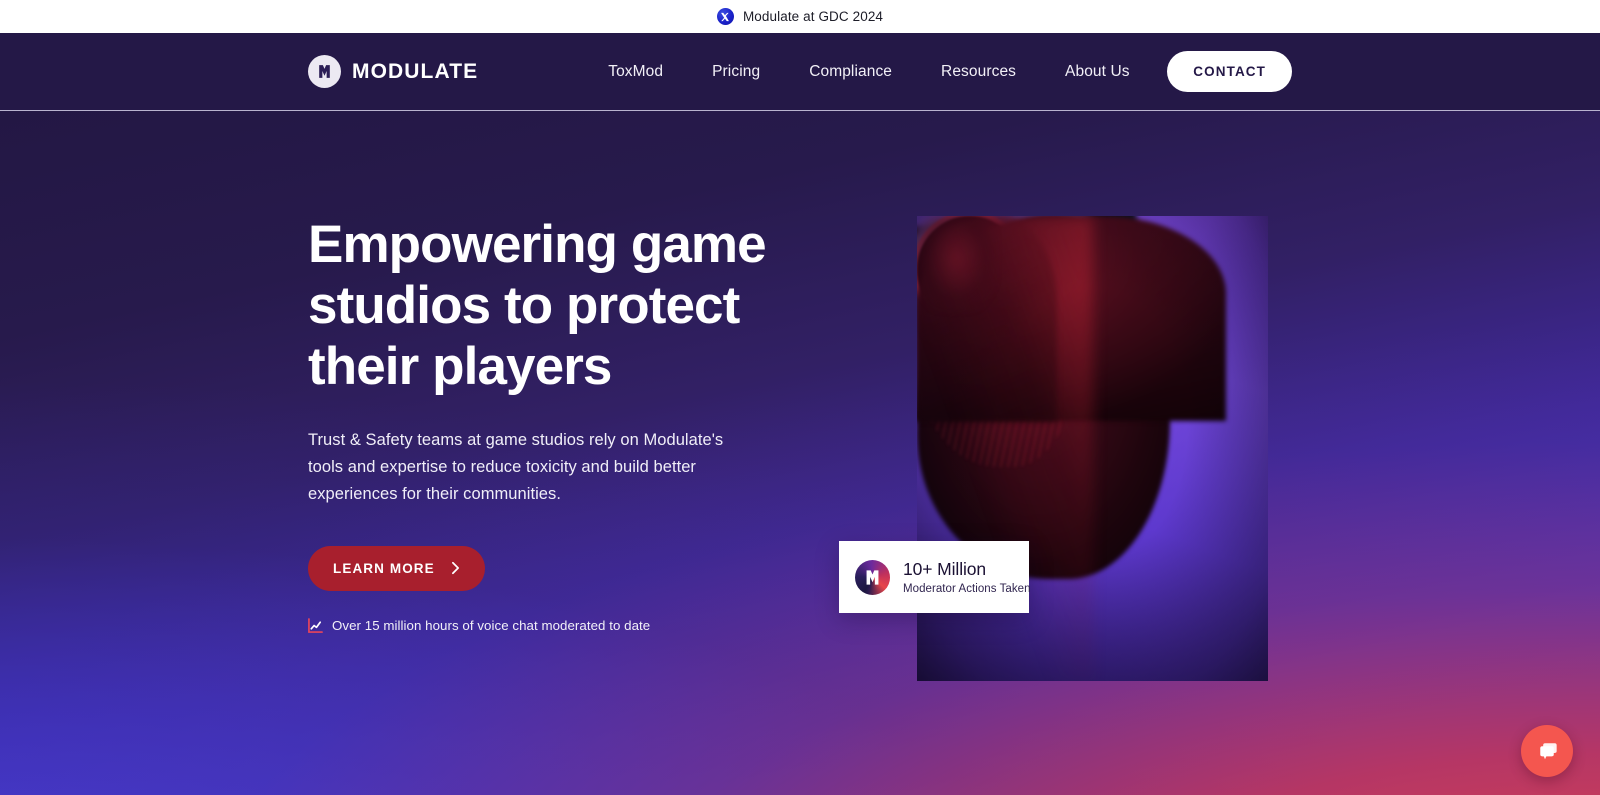 The image size is (1600, 795). What do you see at coordinates (1097, 72) in the screenshot?
I see `nav-item-about-us: About Us` at bounding box center [1097, 72].